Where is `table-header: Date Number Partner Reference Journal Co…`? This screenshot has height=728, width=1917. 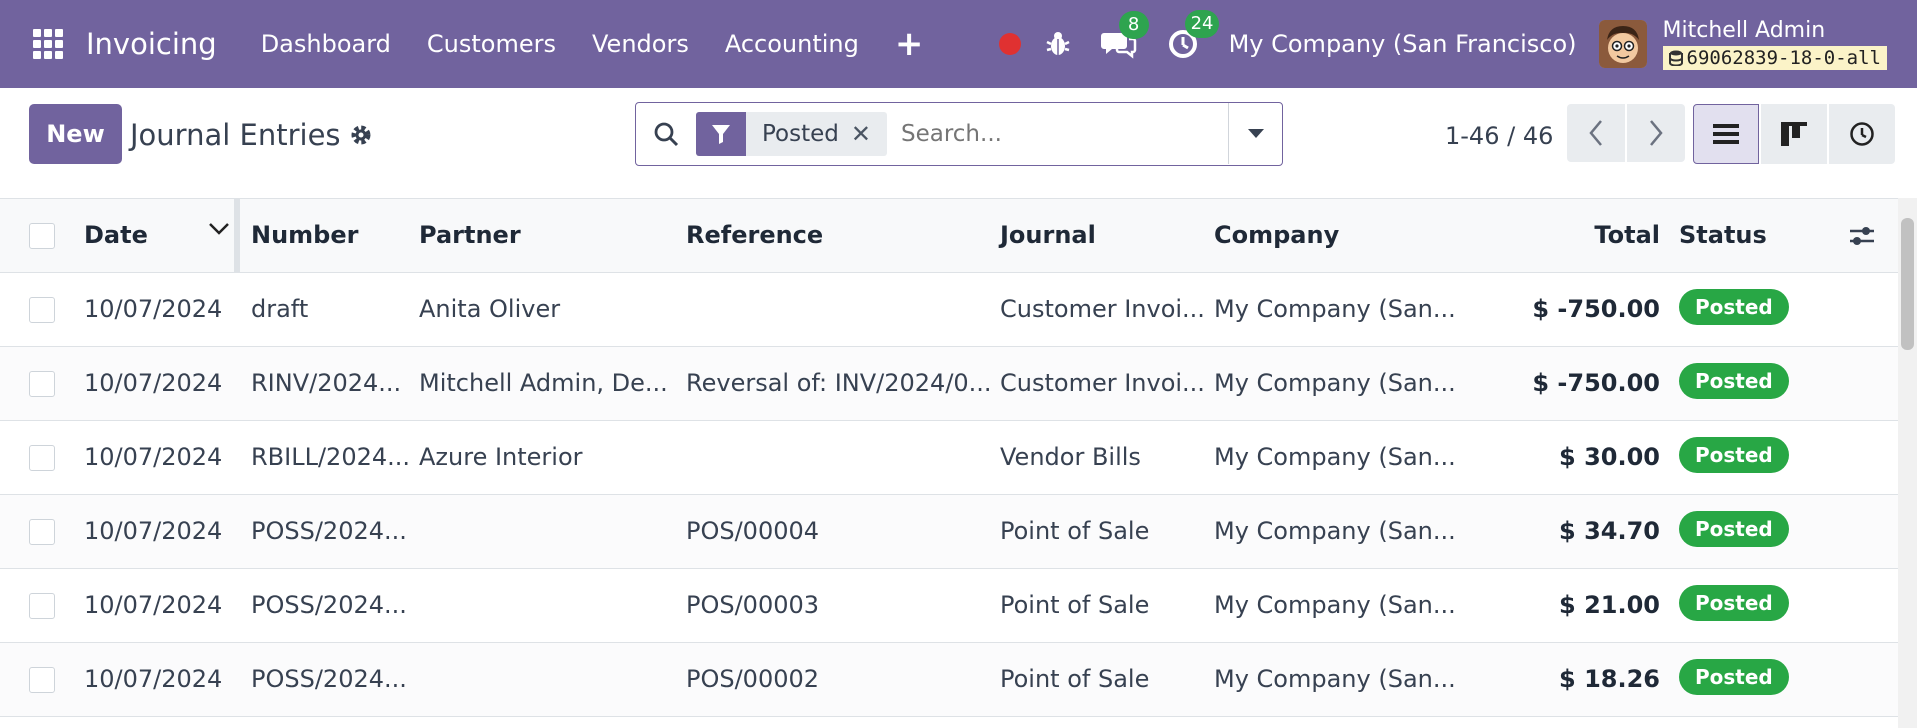
table-header: Date Number Partner Reference Journal Co… is located at coordinates (949, 236).